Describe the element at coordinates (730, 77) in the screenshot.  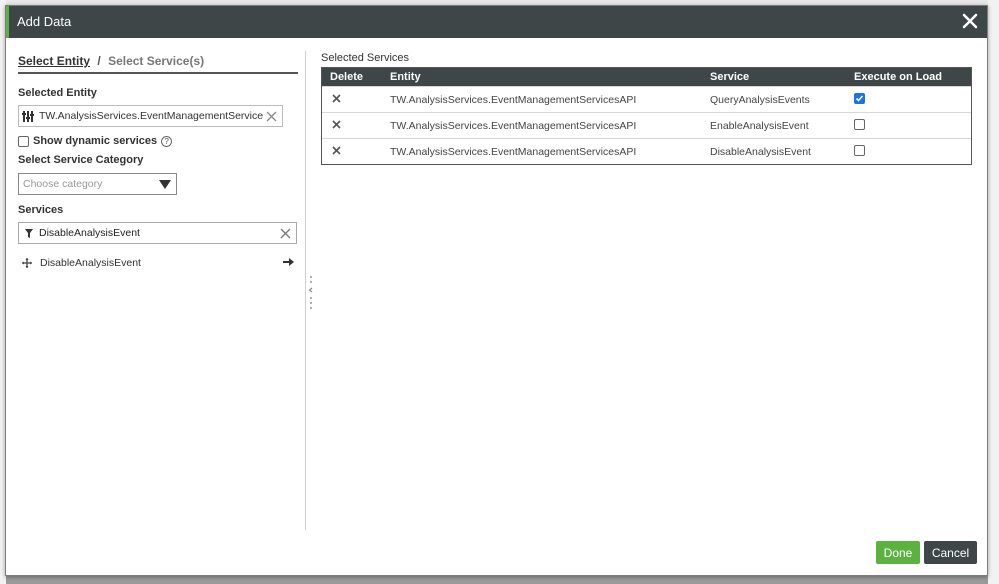
I see `column-header-service: Service` at that location.